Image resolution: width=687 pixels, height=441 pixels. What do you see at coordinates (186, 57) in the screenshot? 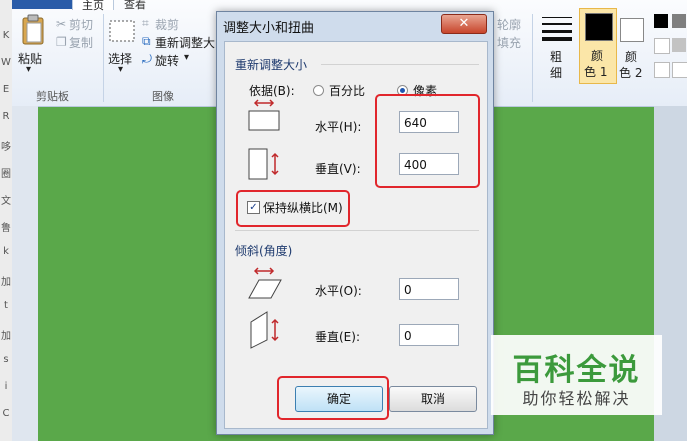
I see `rotate-dropdown-icon: ▾` at bounding box center [186, 57].